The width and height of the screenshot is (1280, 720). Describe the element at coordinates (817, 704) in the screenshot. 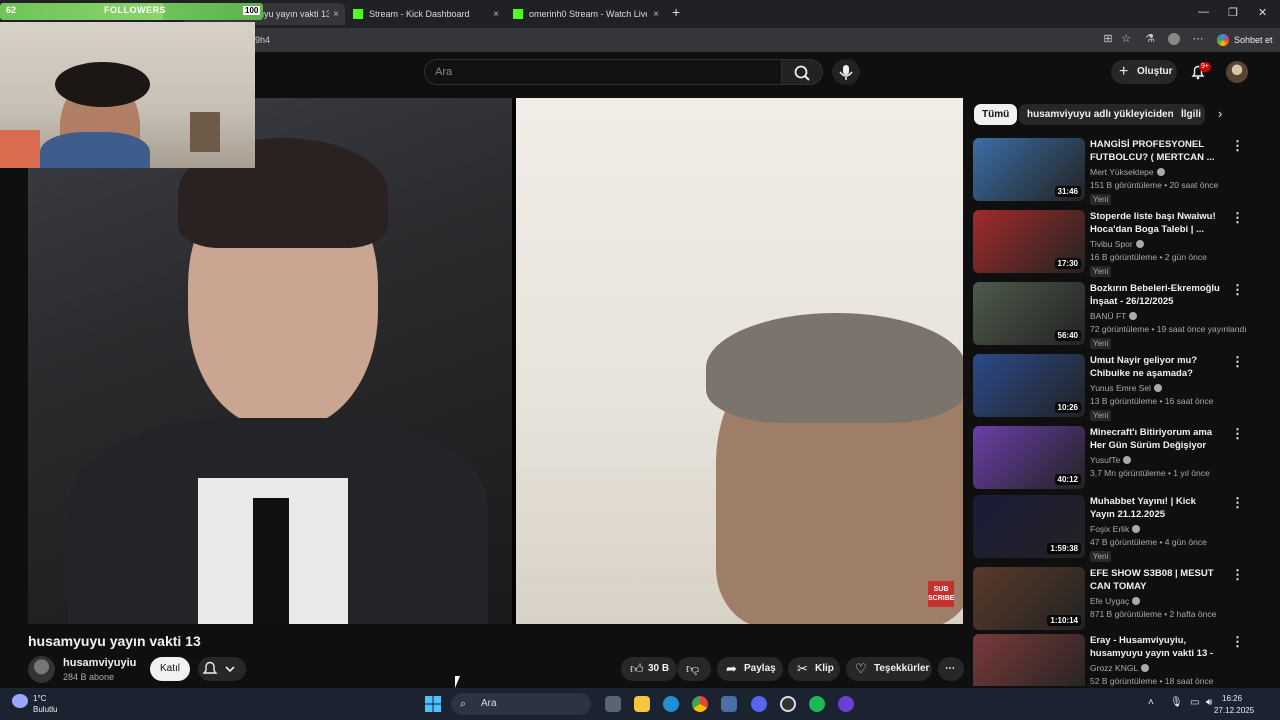

I see `spotify-icon` at that location.